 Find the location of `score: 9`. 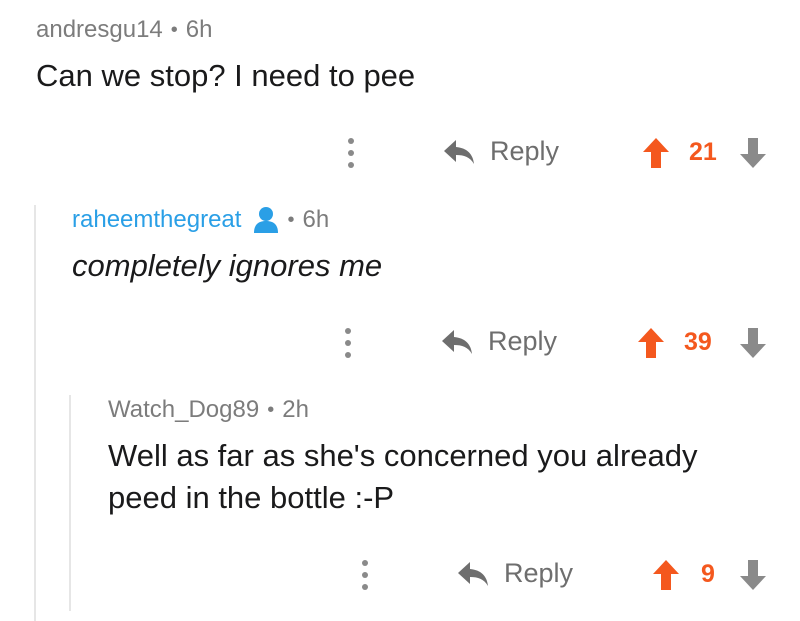

score: 9 is located at coordinates (708, 574).